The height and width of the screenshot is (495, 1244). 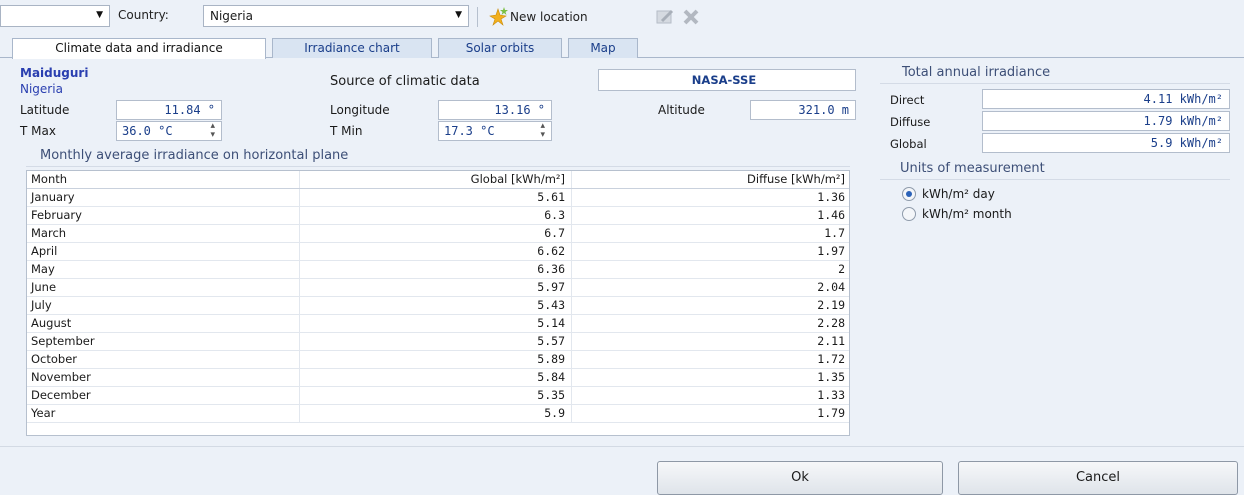 What do you see at coordinates (44, 287) in the screenshot?
I see `month-cell: June` at bounding box center [44, 287].